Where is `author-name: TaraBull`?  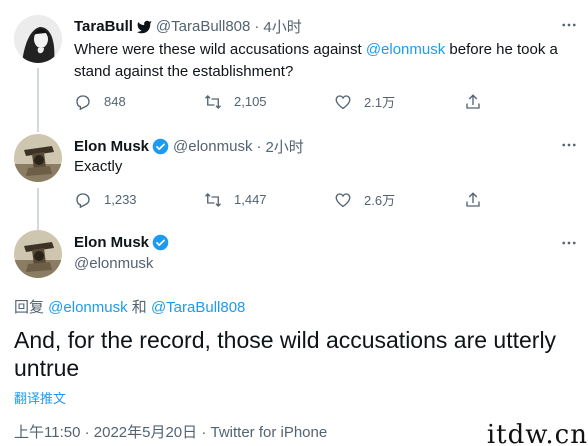 author-name: TaraBull is located at coordinates (103, 26).